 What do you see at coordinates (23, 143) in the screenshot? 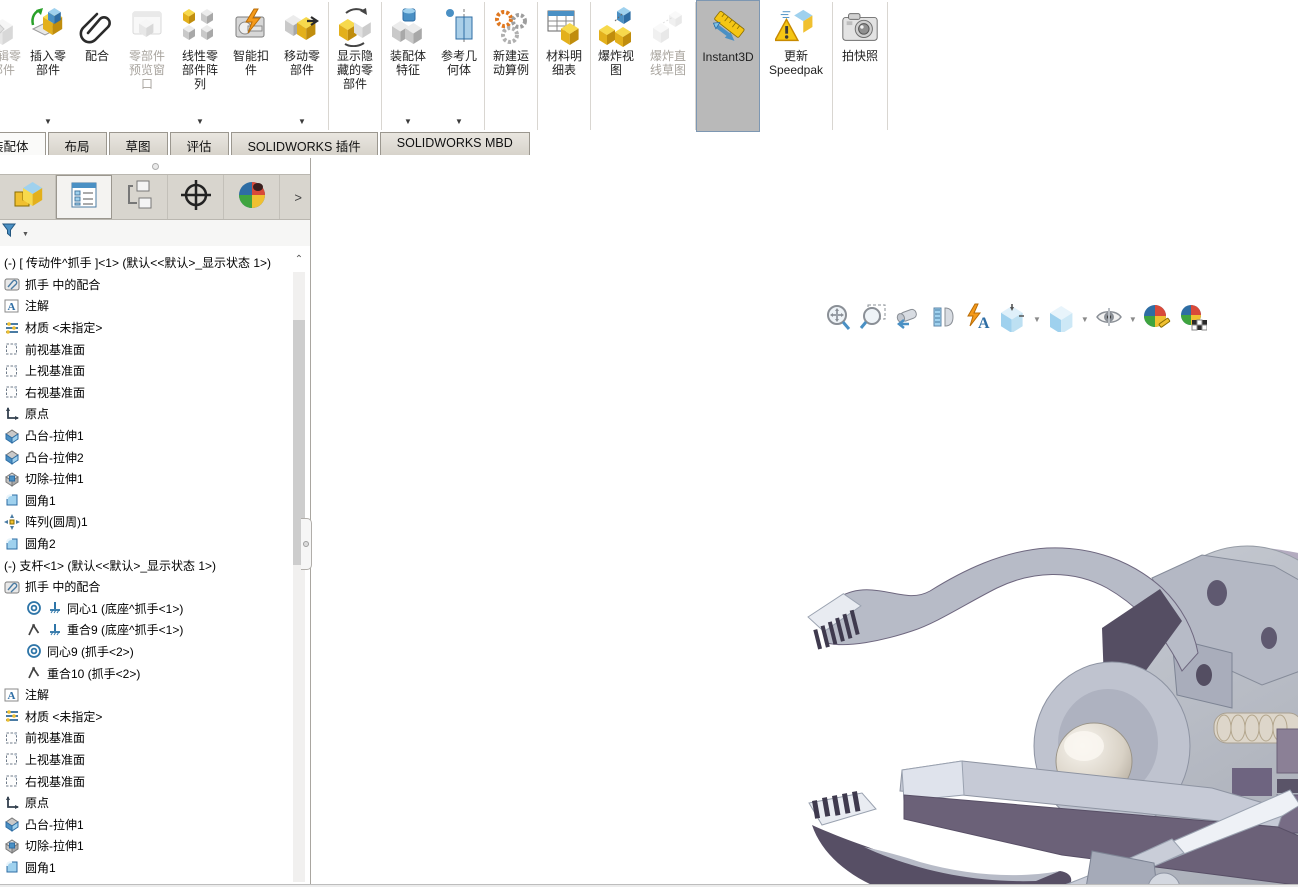
I see `command-tab-1: 装配体` at bounding box center [23, 143].